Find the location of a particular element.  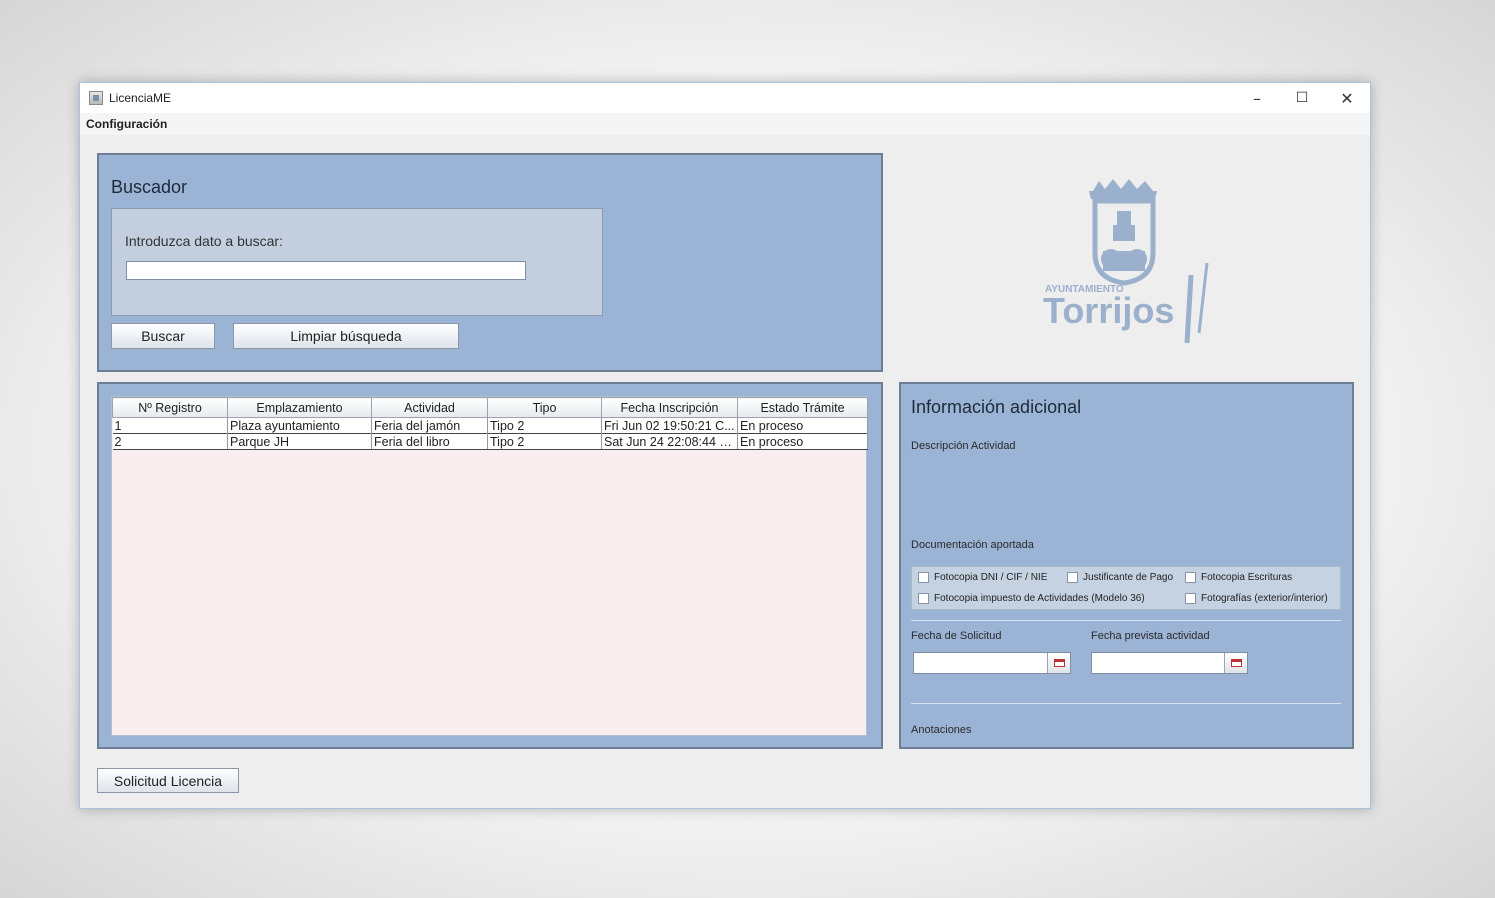

table-cell: Feria del libro is located at coordinates (429, 441).